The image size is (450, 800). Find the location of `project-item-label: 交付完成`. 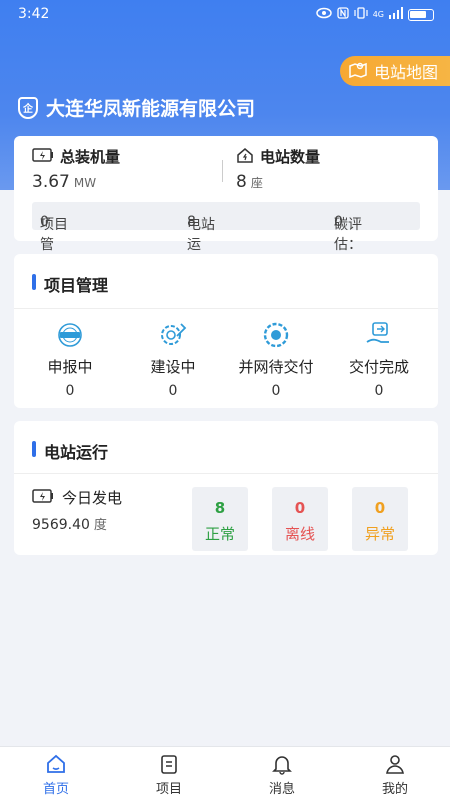

project-item-label: 交付完成 is located at coordinates (378, 367).